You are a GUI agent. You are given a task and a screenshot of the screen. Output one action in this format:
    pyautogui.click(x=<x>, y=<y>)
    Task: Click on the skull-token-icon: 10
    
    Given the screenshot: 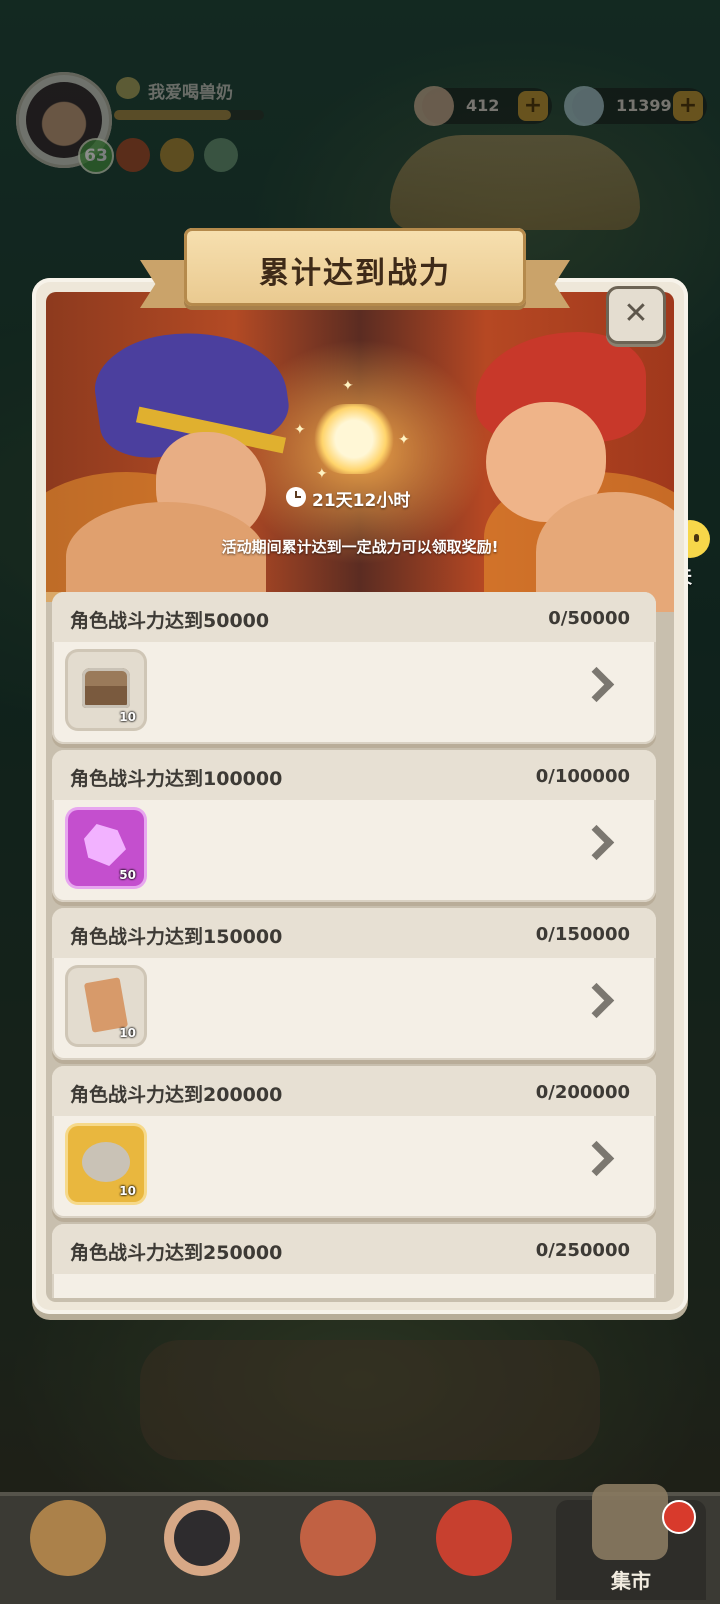 What is the action you would take?
    pyautogui.click(x=106, y=1164)
    